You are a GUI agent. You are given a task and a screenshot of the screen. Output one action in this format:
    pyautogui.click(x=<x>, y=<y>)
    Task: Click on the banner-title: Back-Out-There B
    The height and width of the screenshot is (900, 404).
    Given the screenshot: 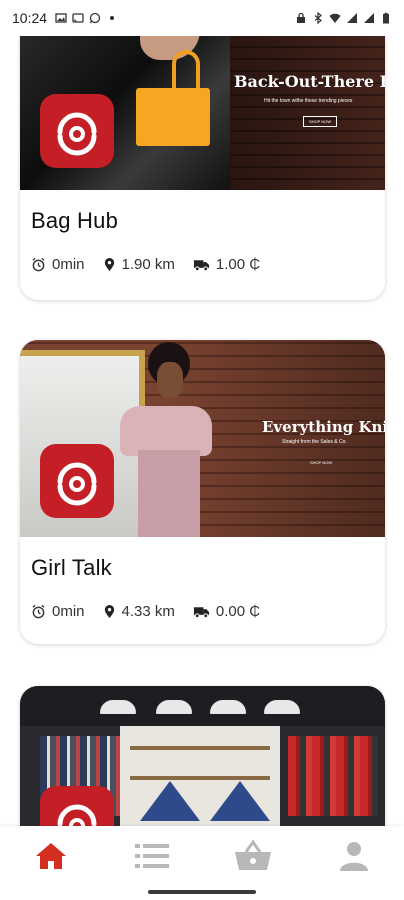 What is the action you would take?
    pyautogui.click(x=309, y=81)
    